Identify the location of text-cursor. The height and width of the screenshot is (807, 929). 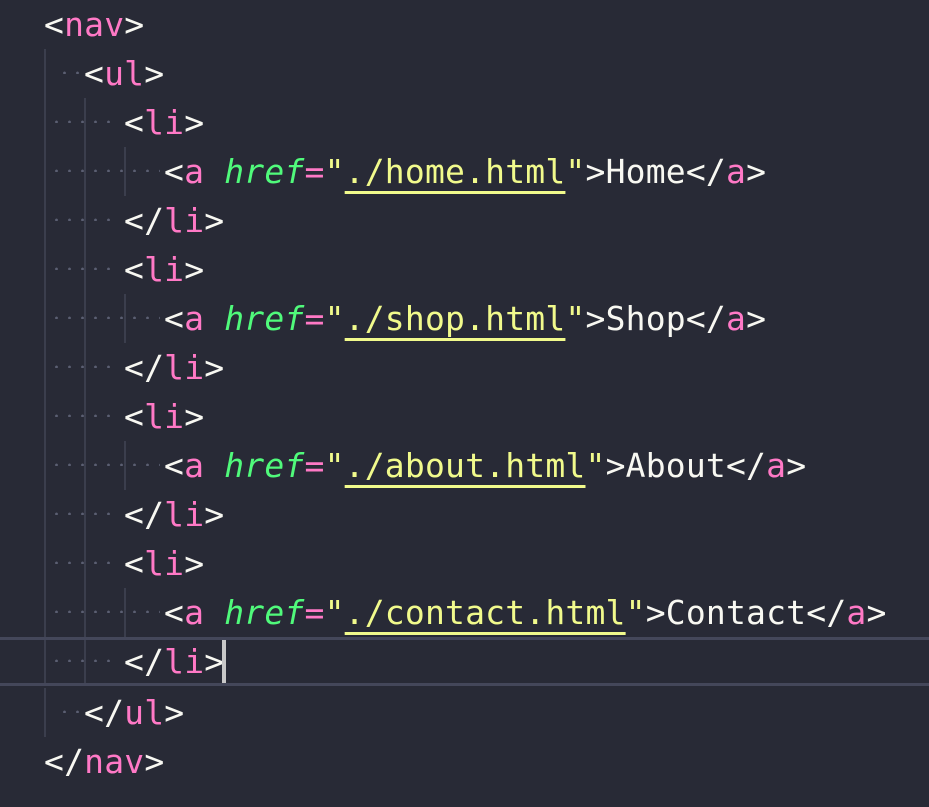
(224, 661).